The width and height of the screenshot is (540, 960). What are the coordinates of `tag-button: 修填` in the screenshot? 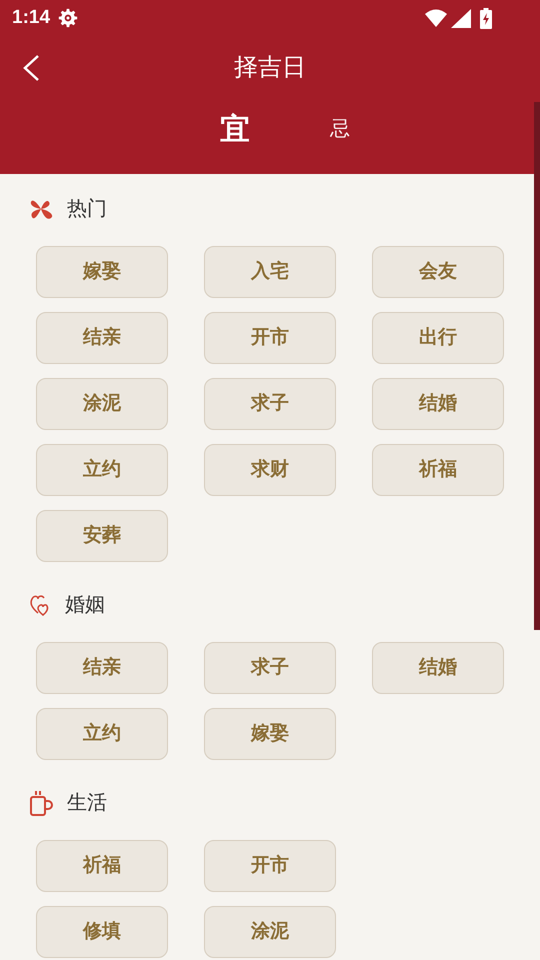 It's located at (102, 932).